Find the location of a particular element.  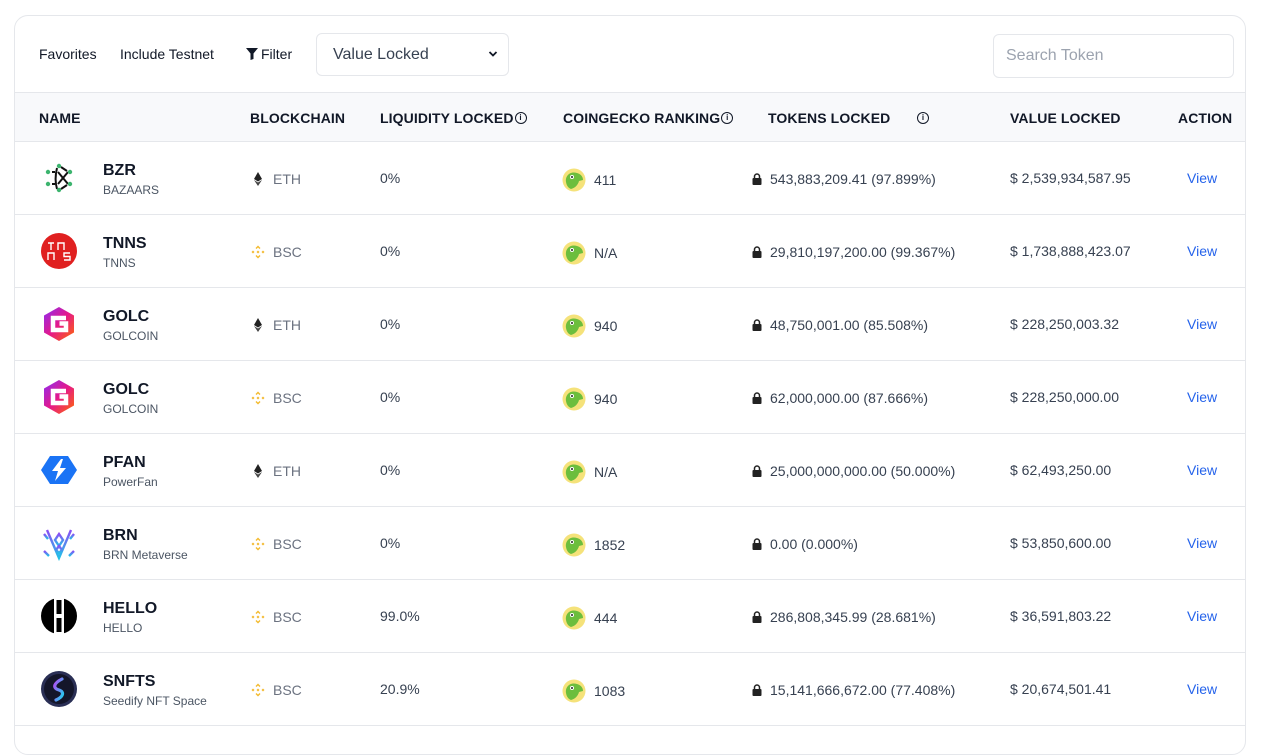

token-symbol: HELLO is located at coordinates (130, 609).